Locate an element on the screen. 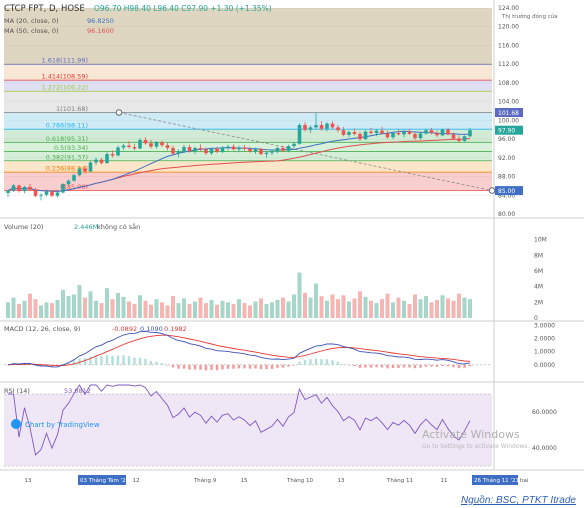 The image size is (584, 508). macd-signal-line is located at coordinates (239, 350).